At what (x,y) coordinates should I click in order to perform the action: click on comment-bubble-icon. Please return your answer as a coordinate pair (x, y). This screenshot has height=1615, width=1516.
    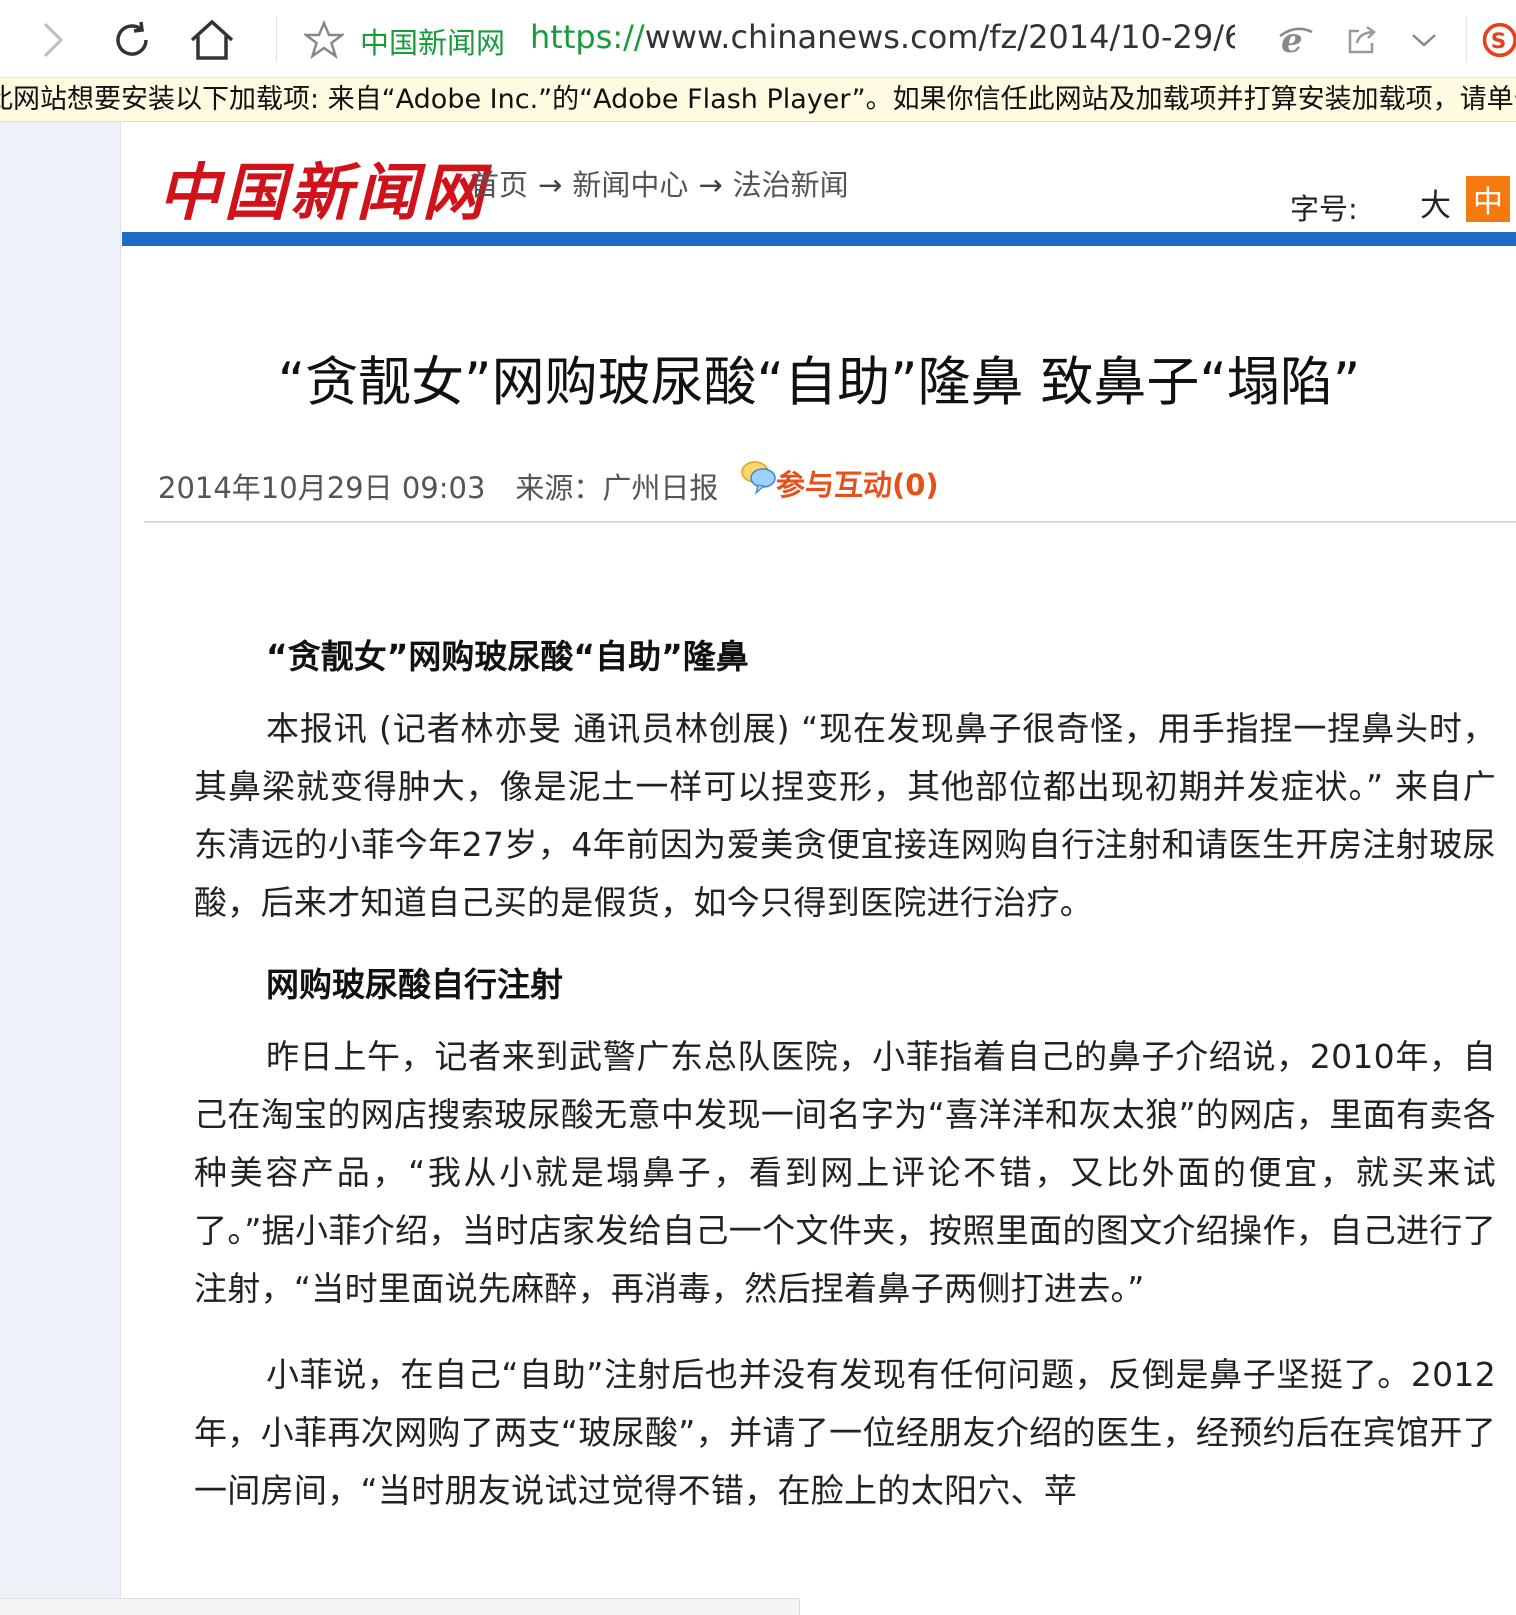
    Looking at the image, I should click on (759, 479).